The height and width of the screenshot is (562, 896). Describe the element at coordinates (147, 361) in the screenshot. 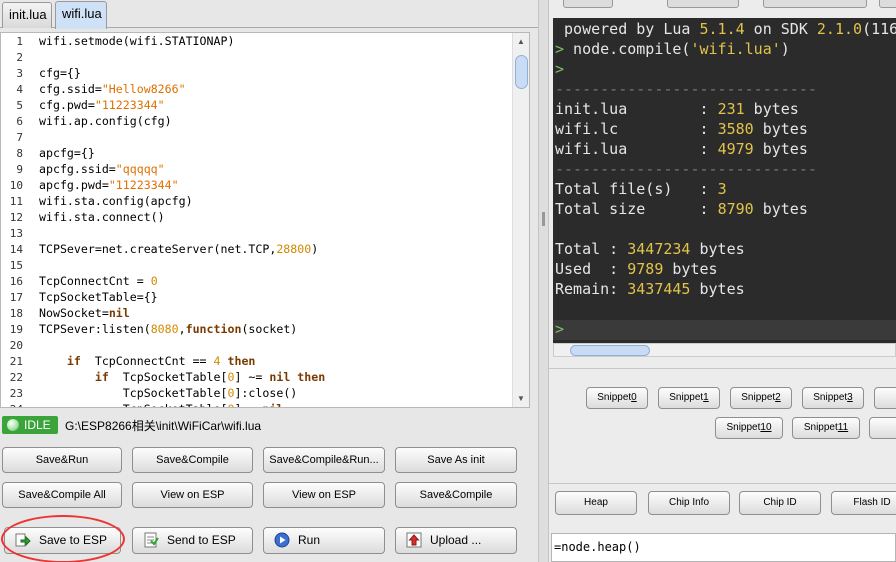

I see `code-line: if TcpConnectCnt == 4 then` at that location.